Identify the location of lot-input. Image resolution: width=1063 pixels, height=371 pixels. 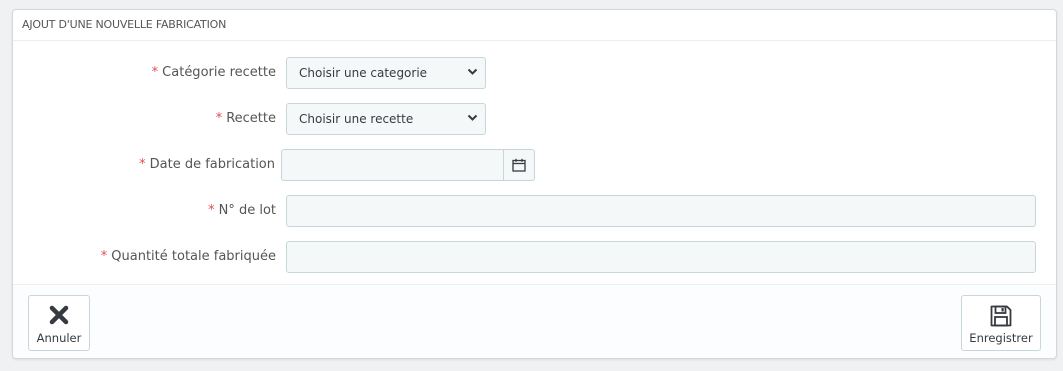
(661, 211).